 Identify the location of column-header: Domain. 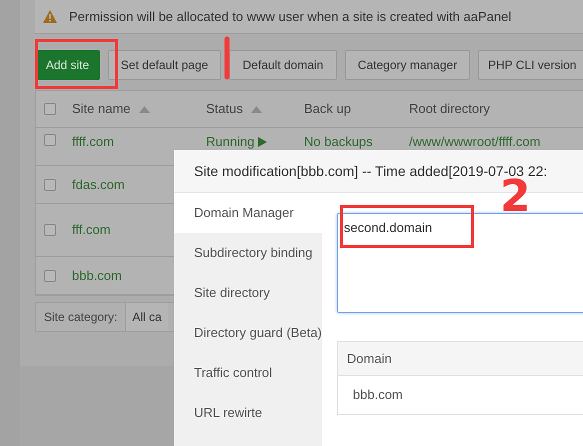
(369, 359).